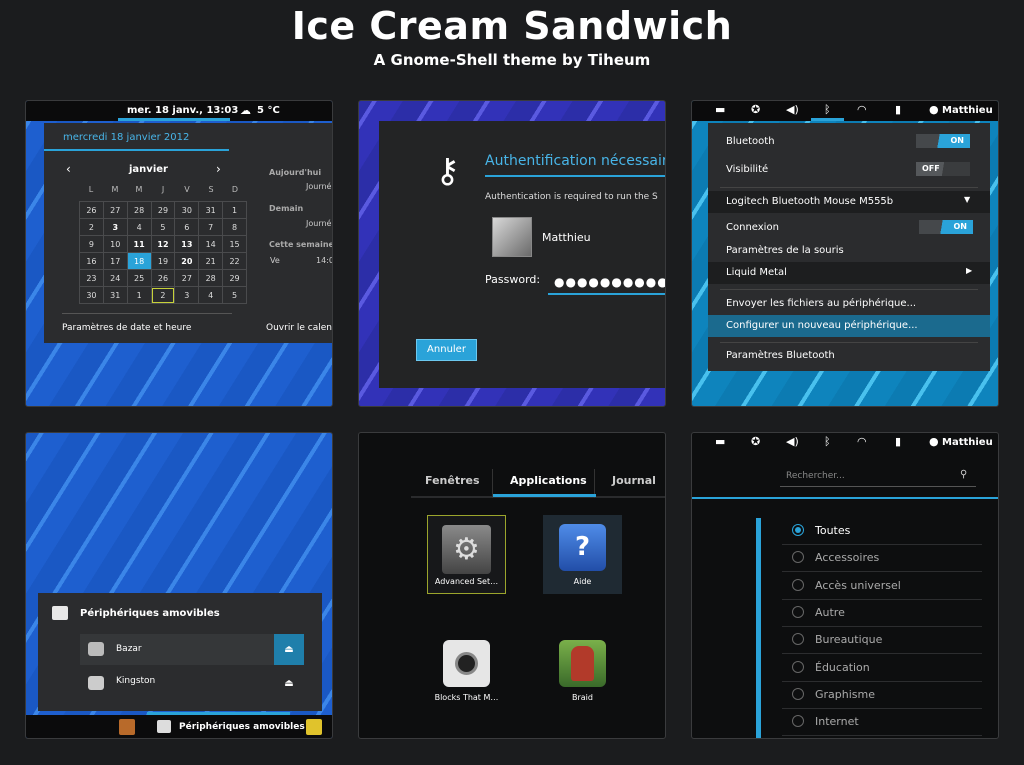  I want to click on calendar-day: 23, so click(91, 278).